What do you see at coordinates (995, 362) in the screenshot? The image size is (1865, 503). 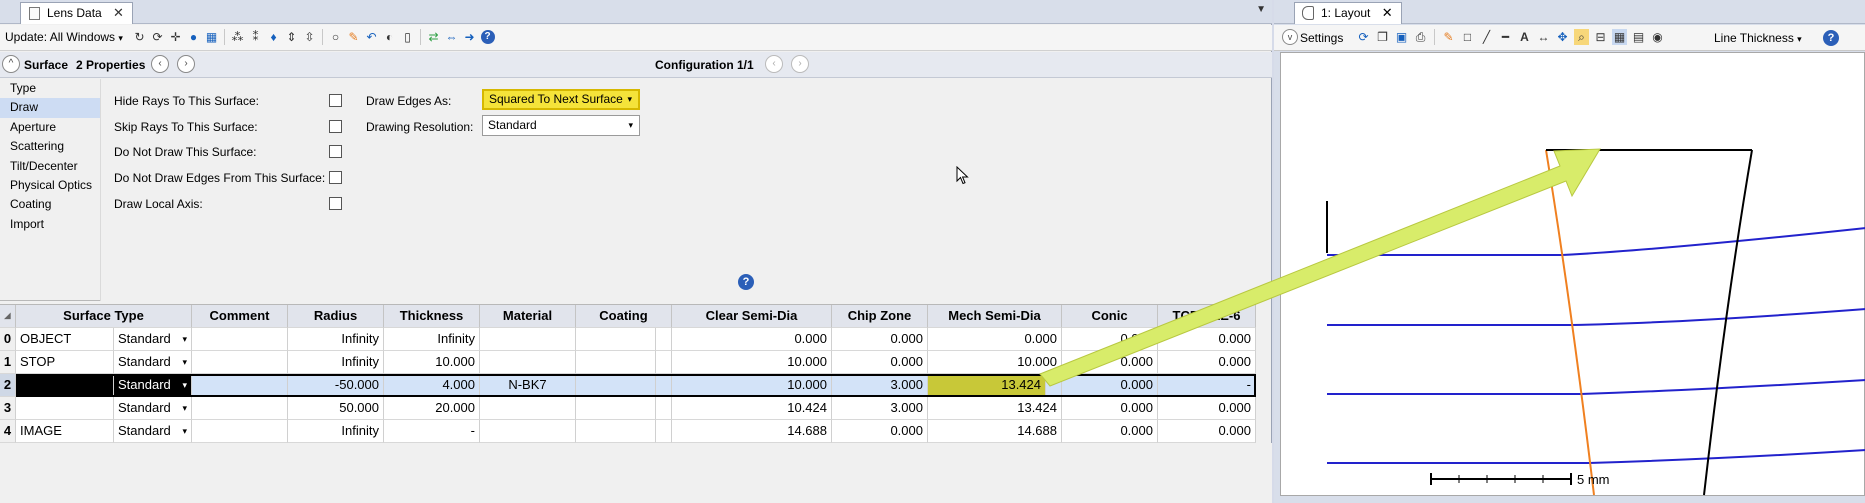 I see `mech-semi-dia-cell: 10.000` at bounding box center [995, 362].